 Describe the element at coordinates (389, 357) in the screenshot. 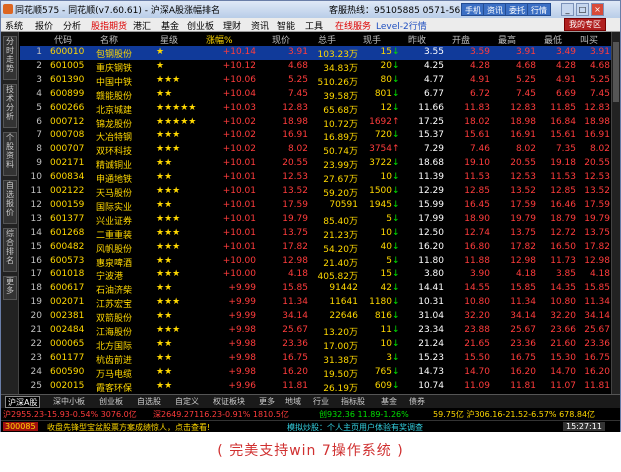

I see `cell-cur: 3` at that location.